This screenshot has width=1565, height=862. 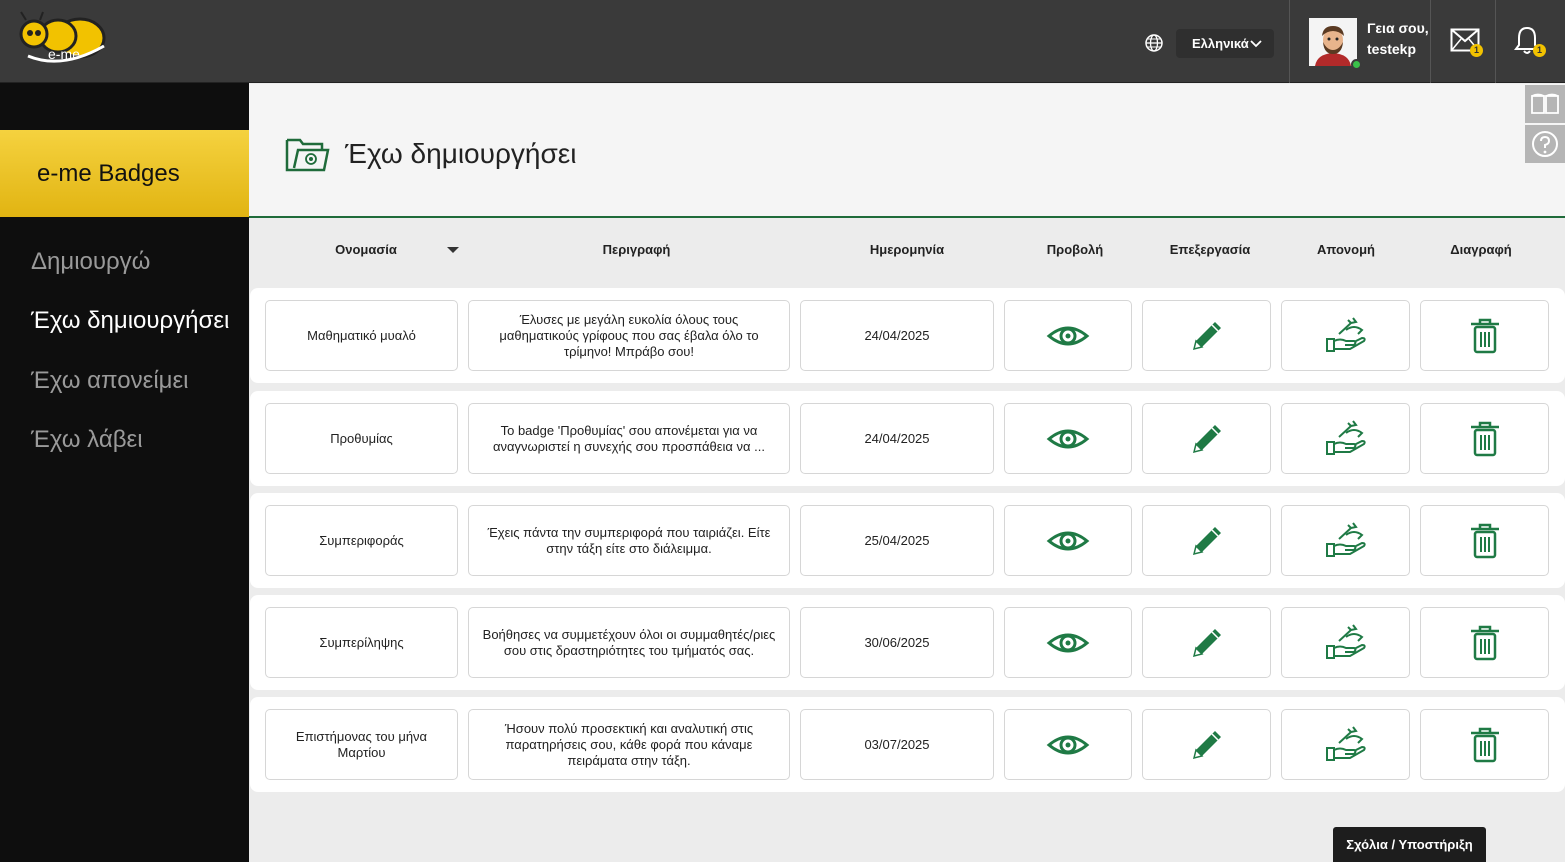 I want to click on badge-name-cell: Συμπεριφοράς, so click(x=361, y=540).